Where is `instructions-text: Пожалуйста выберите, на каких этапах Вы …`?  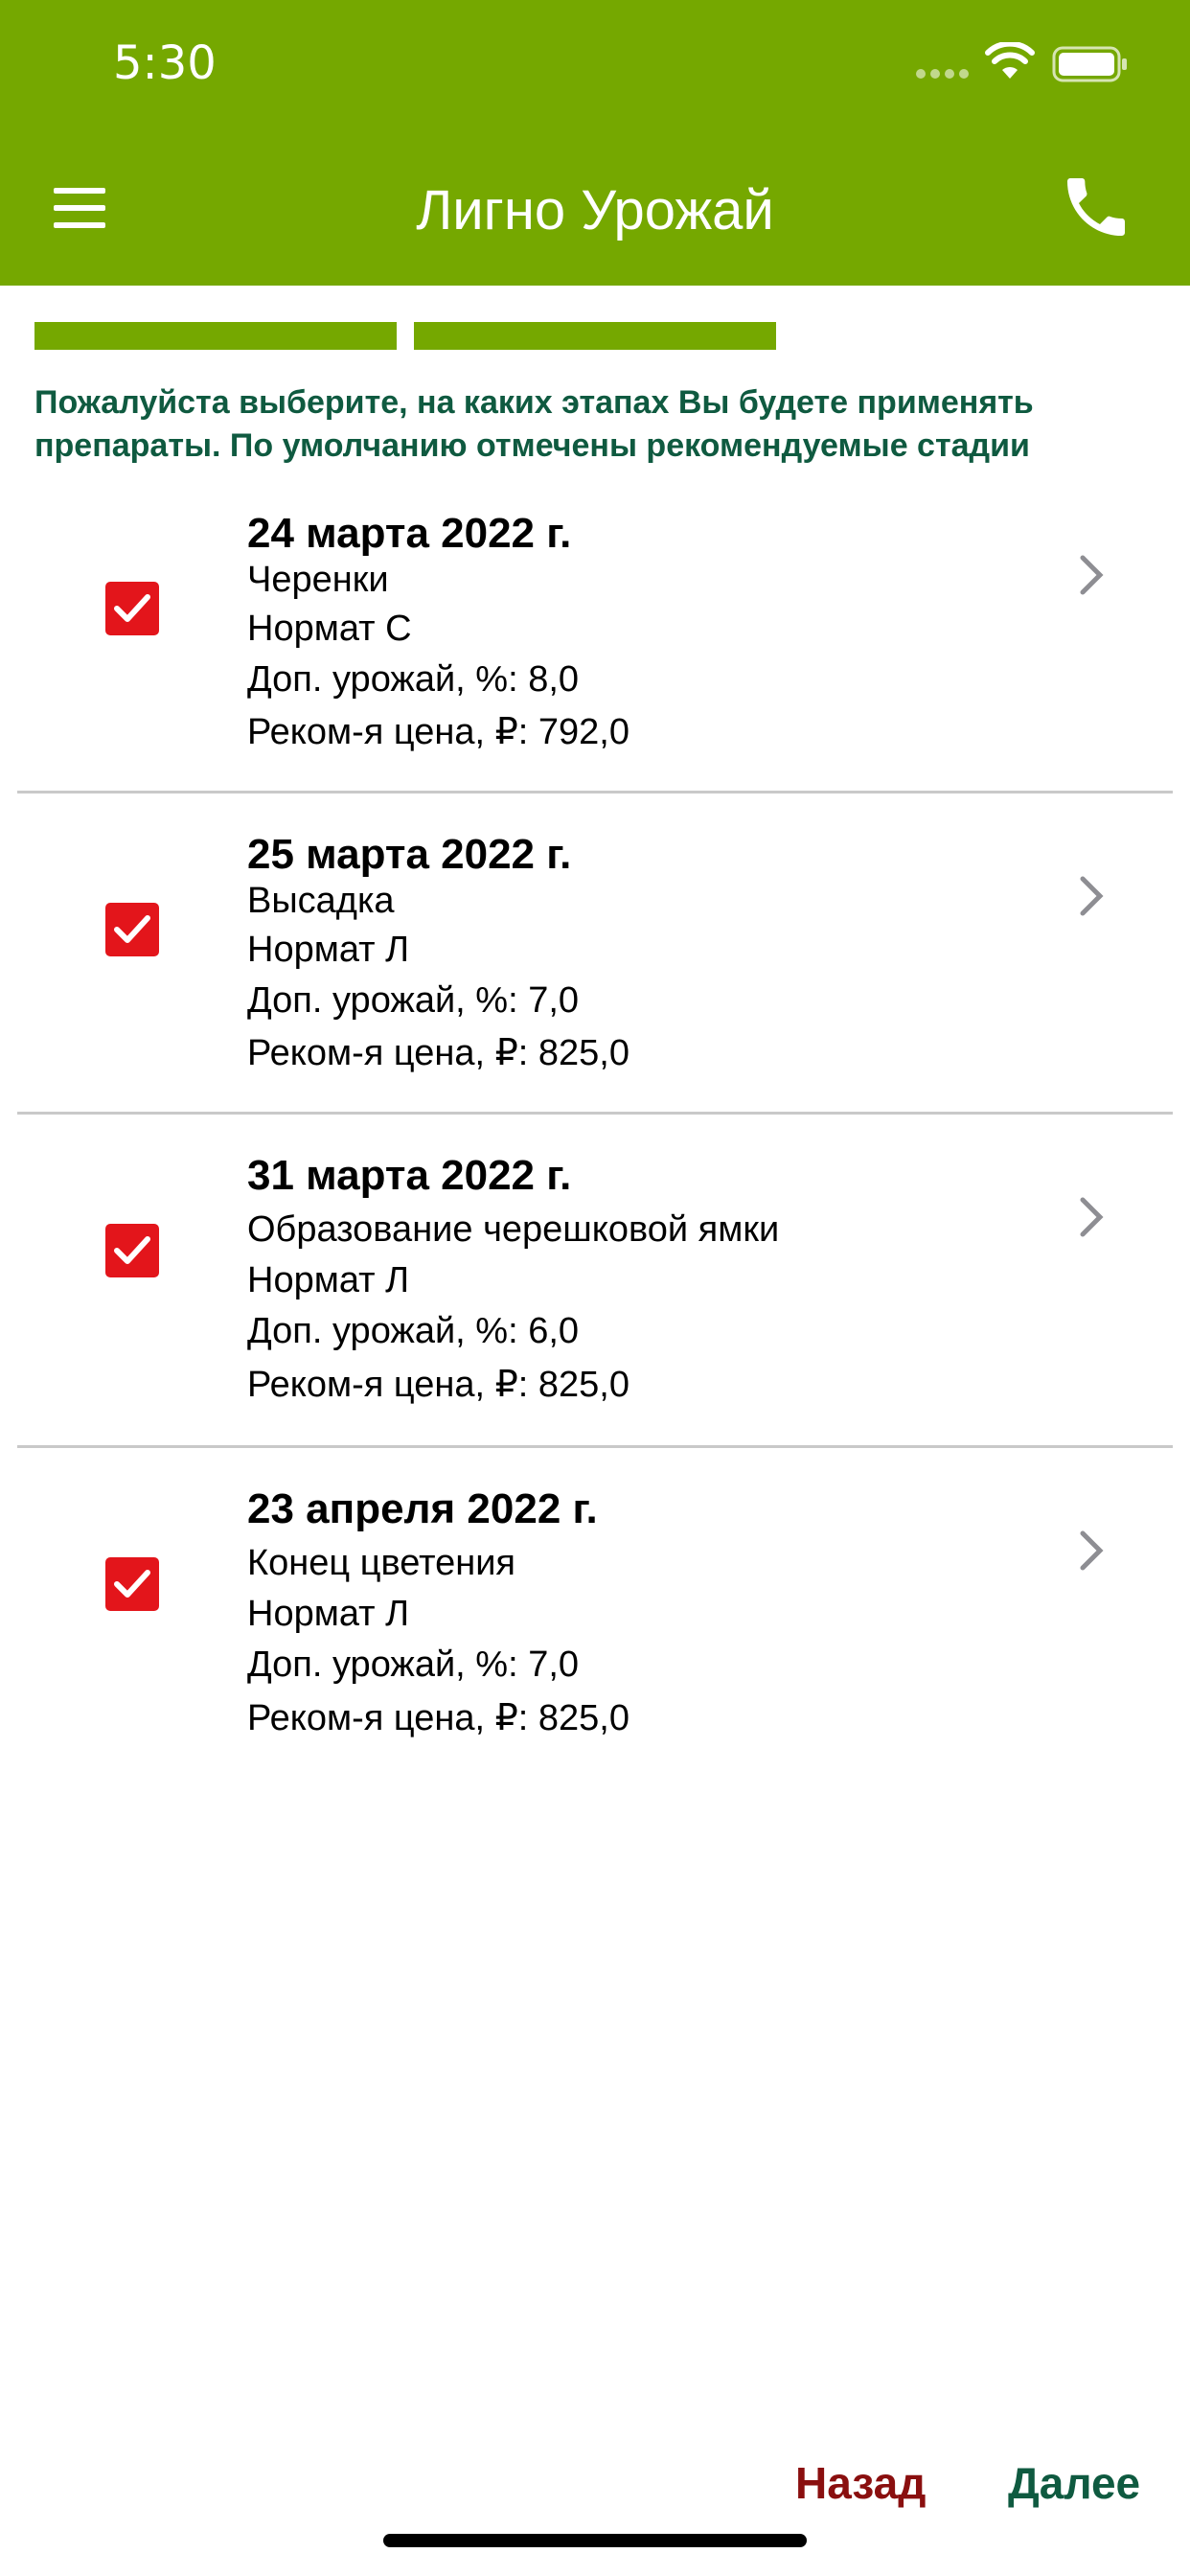
instructions-text: Пожалуйста выберите, на каких этапах Вы … is located at coordinates (534, 424).